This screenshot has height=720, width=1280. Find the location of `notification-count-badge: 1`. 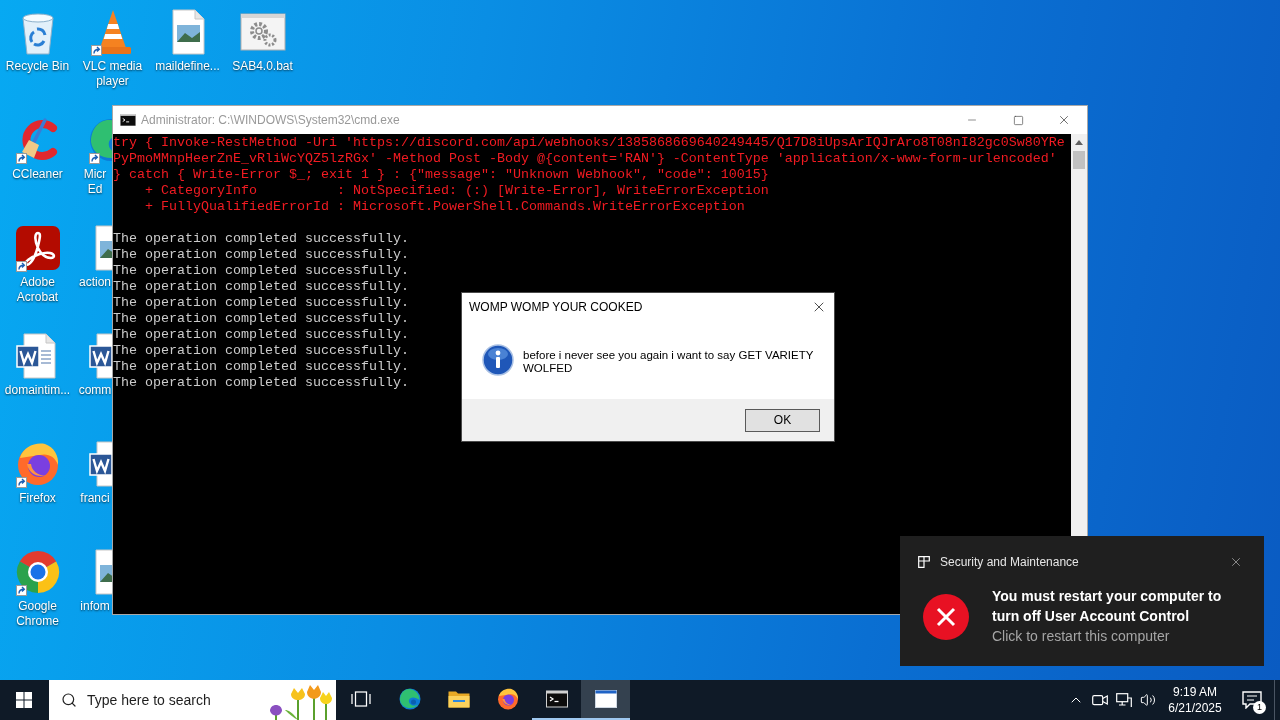

notification-count-badge: 1 is located at coordinates (1259, 707).